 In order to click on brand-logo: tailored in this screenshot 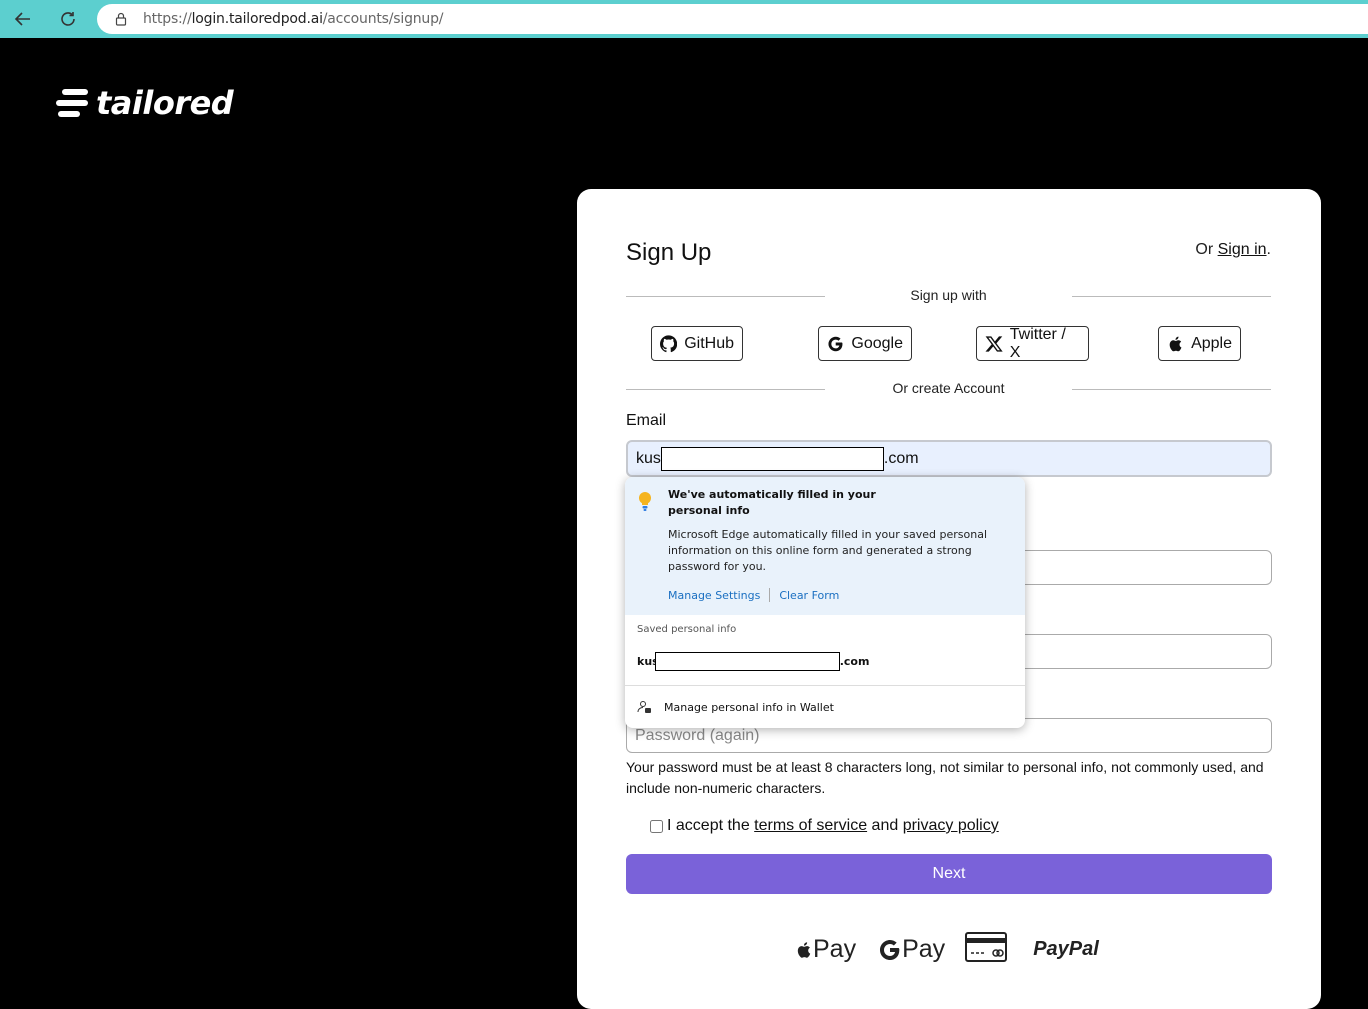, I will do `click(145, 103)`.